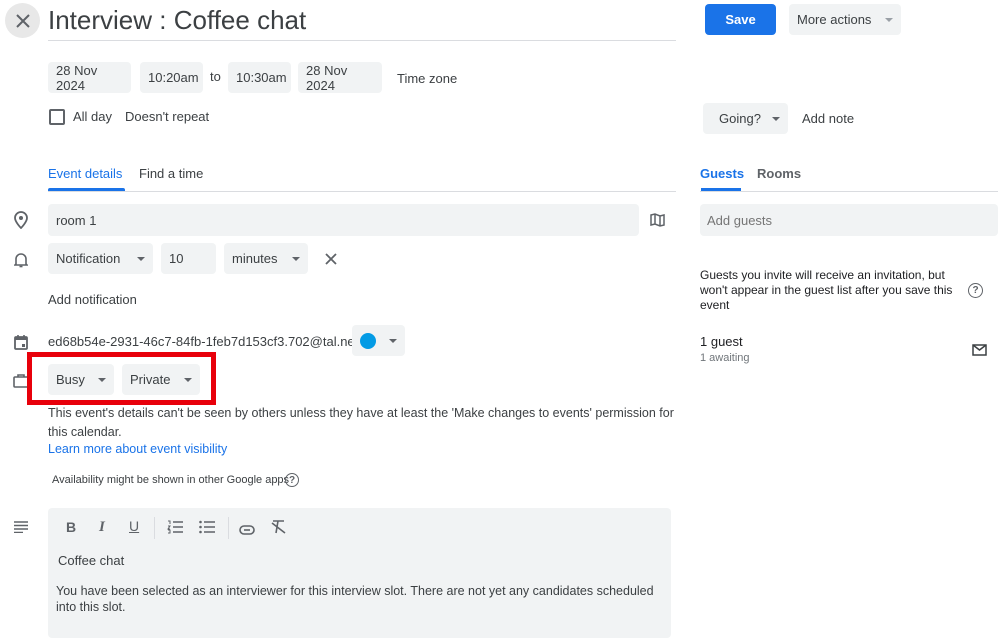 This screenshot has height=638, width=1003. Describe the element at coordinates (171, 77) in the screenshot. I see `start-time-field: 10:20am` at that location.